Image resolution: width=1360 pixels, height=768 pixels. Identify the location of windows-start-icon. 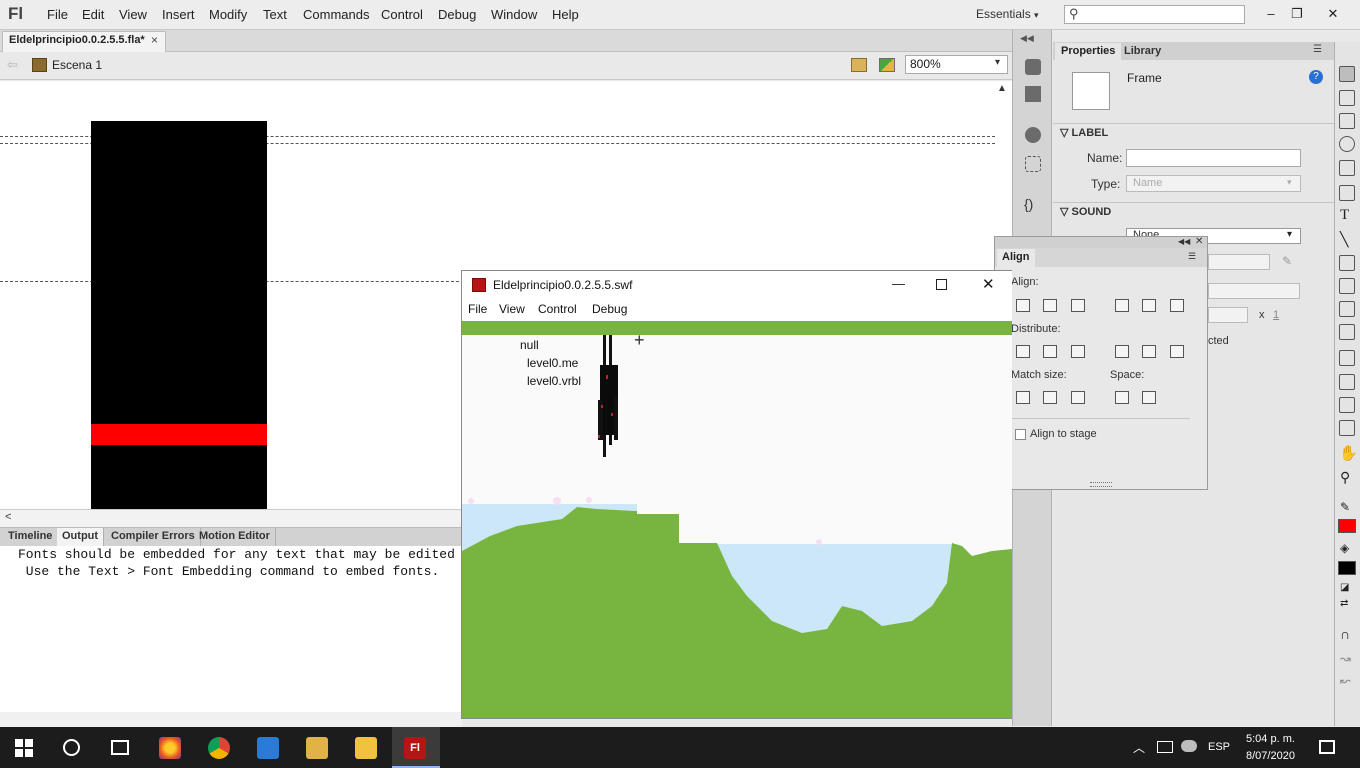
(24, 748).